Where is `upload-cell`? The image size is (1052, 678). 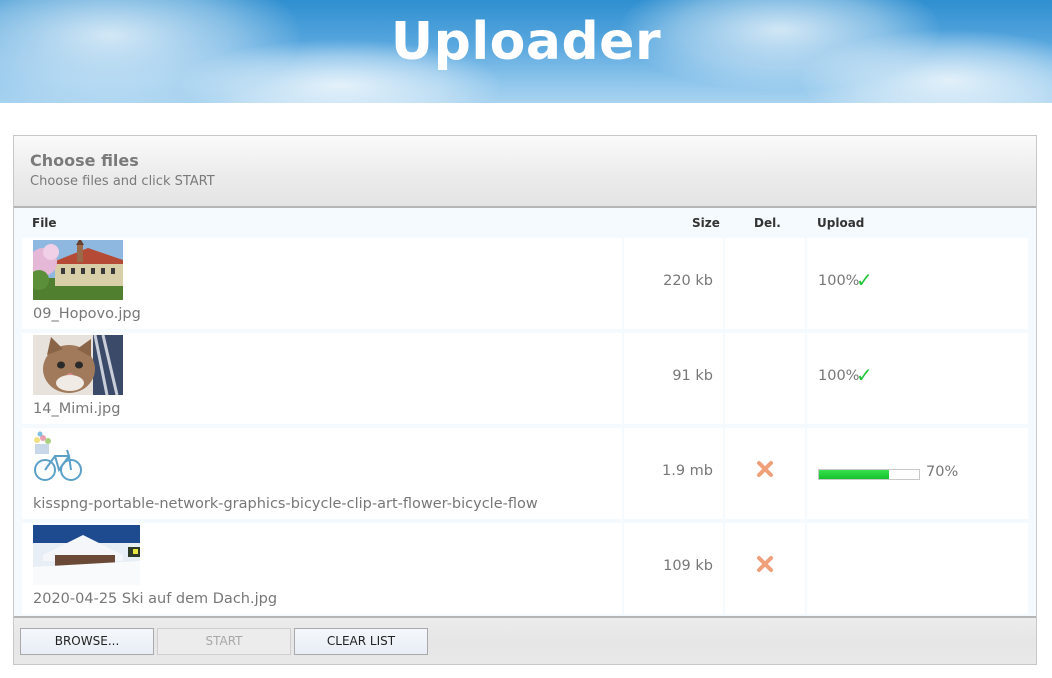 upload-cell is located at coordinates (917, 568).